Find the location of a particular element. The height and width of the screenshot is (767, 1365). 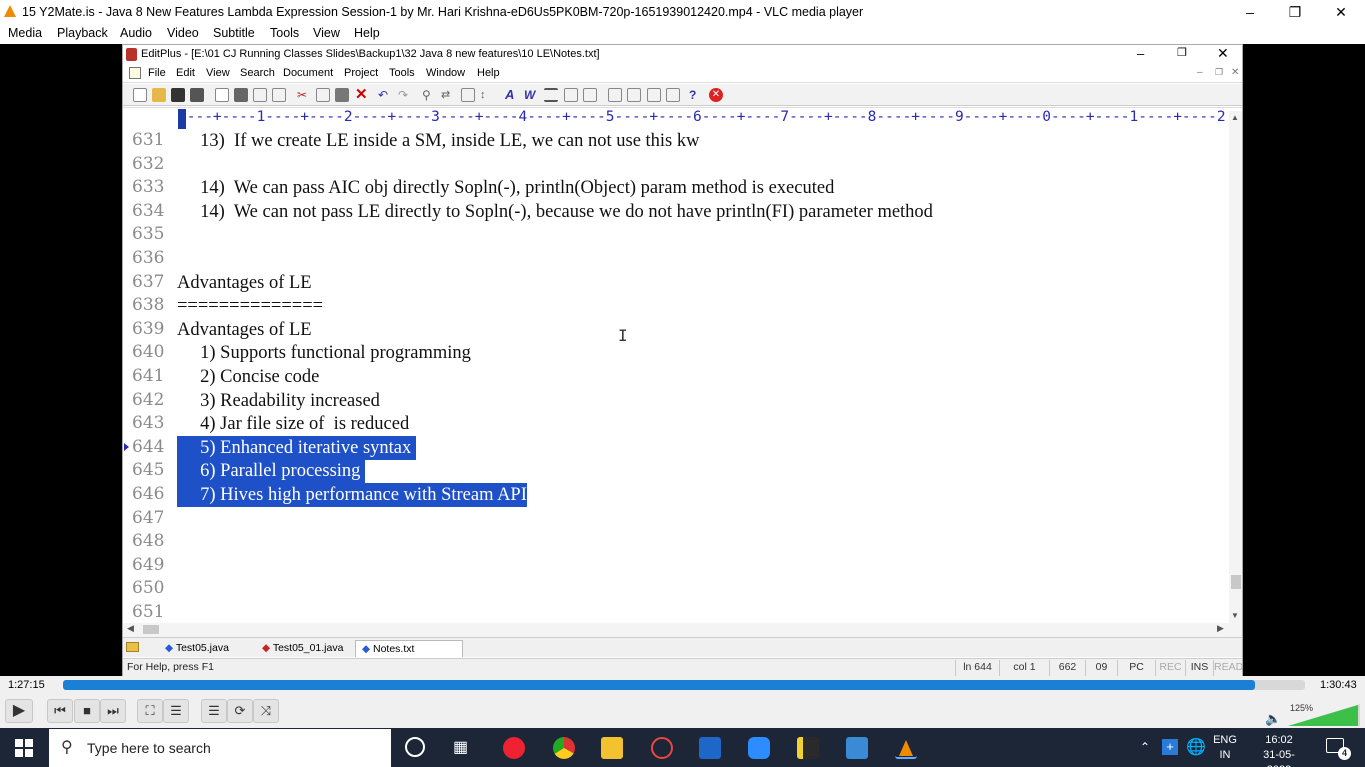

cut-icon: ✂ is located at coordinates (304, 95).